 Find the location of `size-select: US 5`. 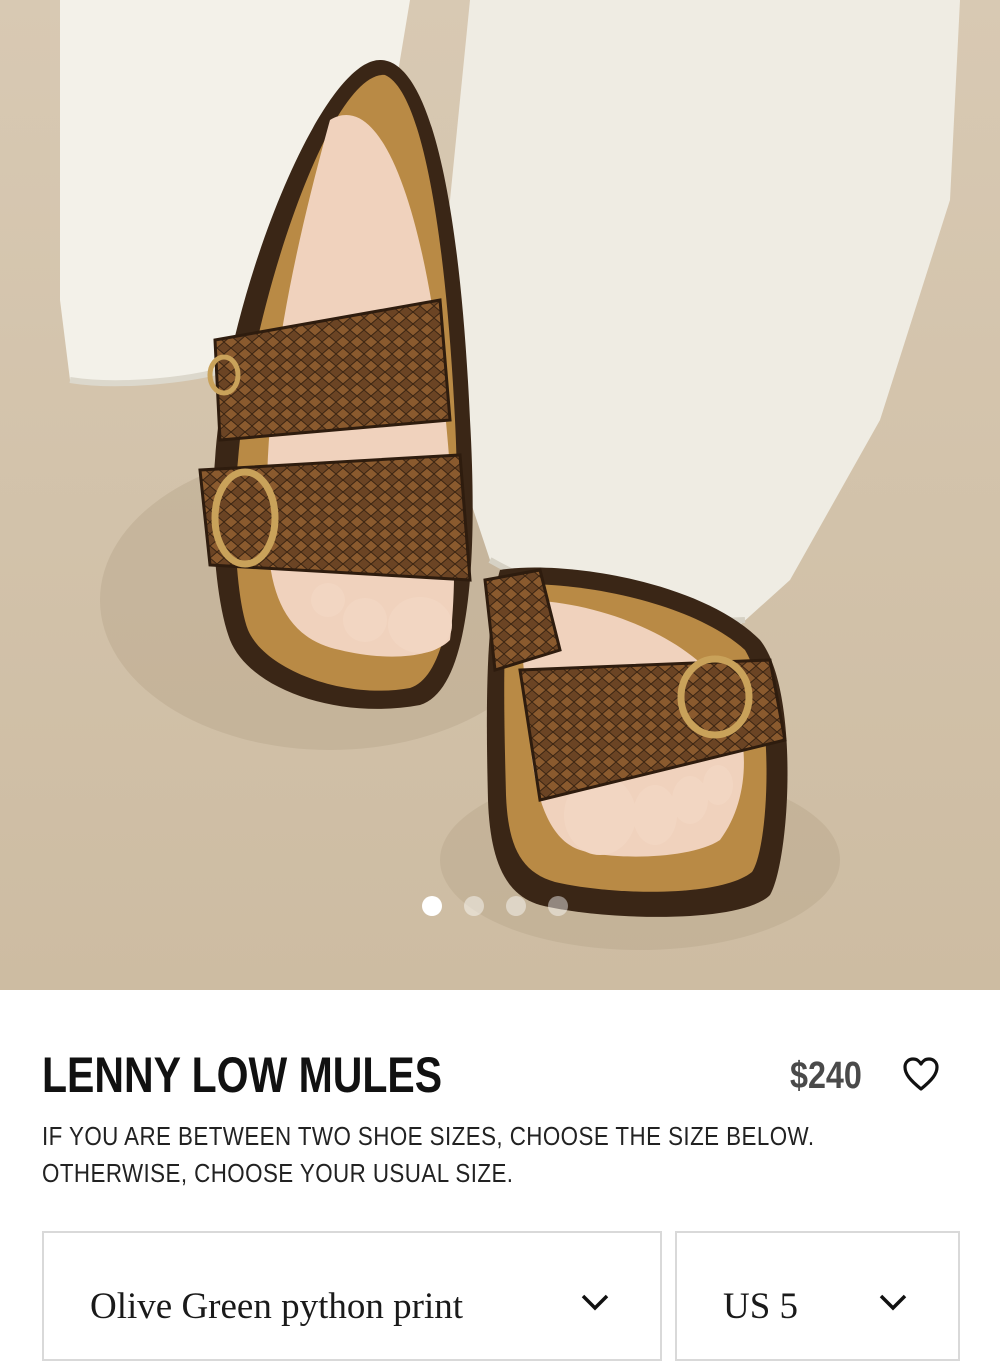

size-select: US 5 is located at coordinates (817, 1296).